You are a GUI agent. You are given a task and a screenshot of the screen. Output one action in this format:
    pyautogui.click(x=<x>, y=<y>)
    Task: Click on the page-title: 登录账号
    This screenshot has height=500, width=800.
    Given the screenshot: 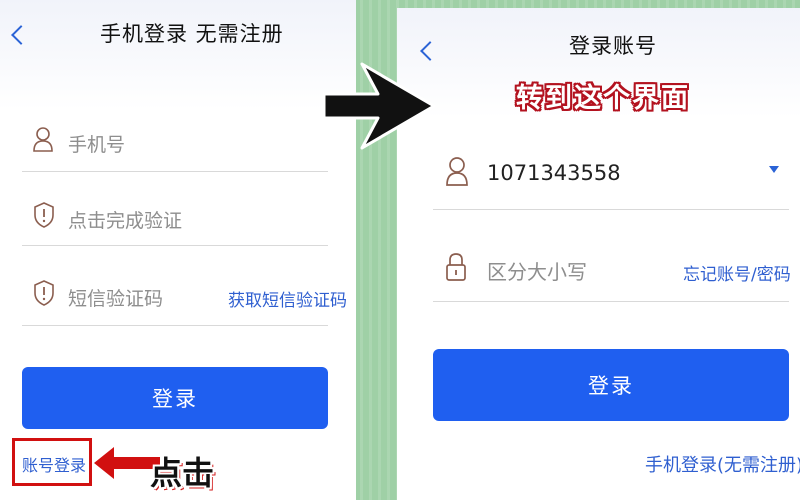 What is the action you would take?
    pyautogui.click(x=613, y=46)
    